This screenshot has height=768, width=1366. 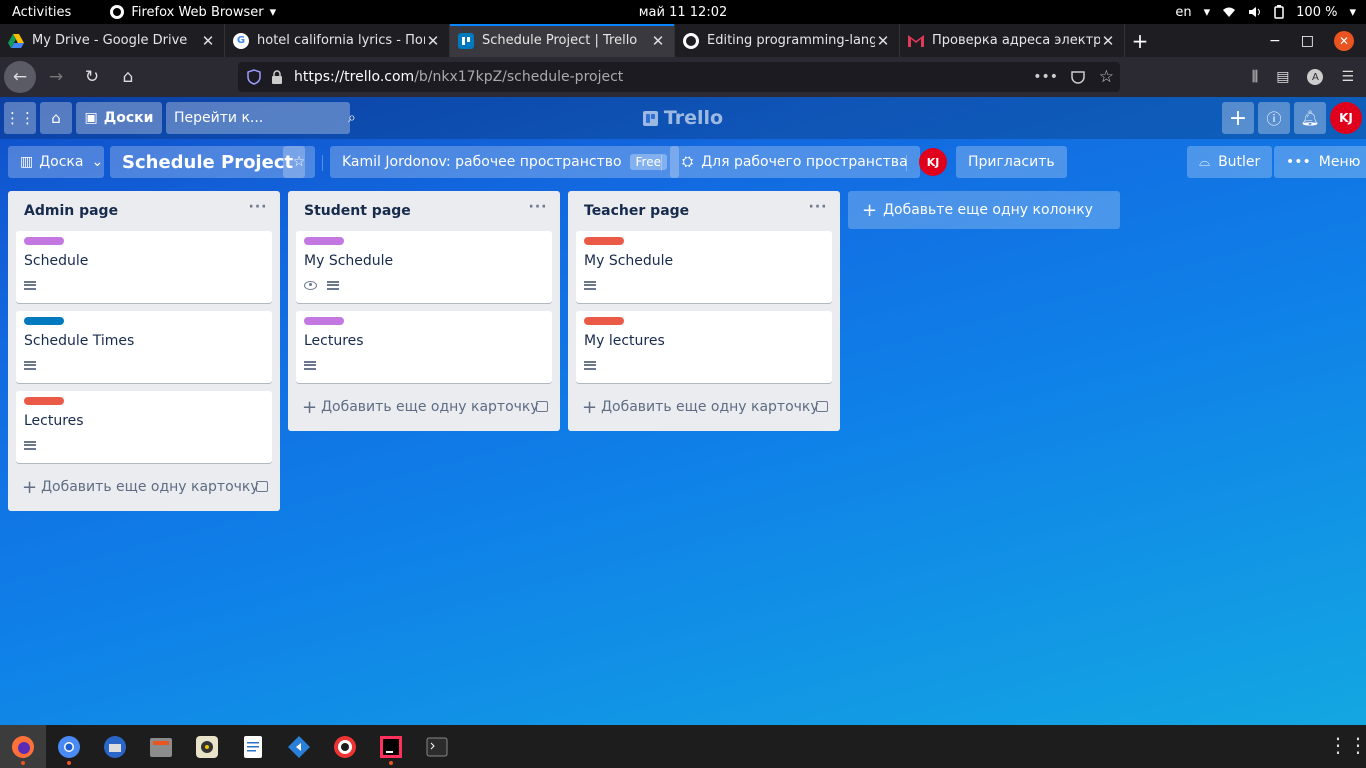 What do you see at coordinates (299, 162) in the screenshot?
I see `star-board-icon: ☆` at bounding box center [299, 162].